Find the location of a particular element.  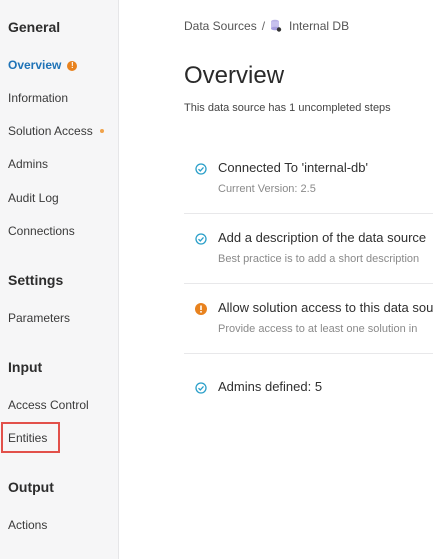

highlight-box is located at coordinates (30, 437).